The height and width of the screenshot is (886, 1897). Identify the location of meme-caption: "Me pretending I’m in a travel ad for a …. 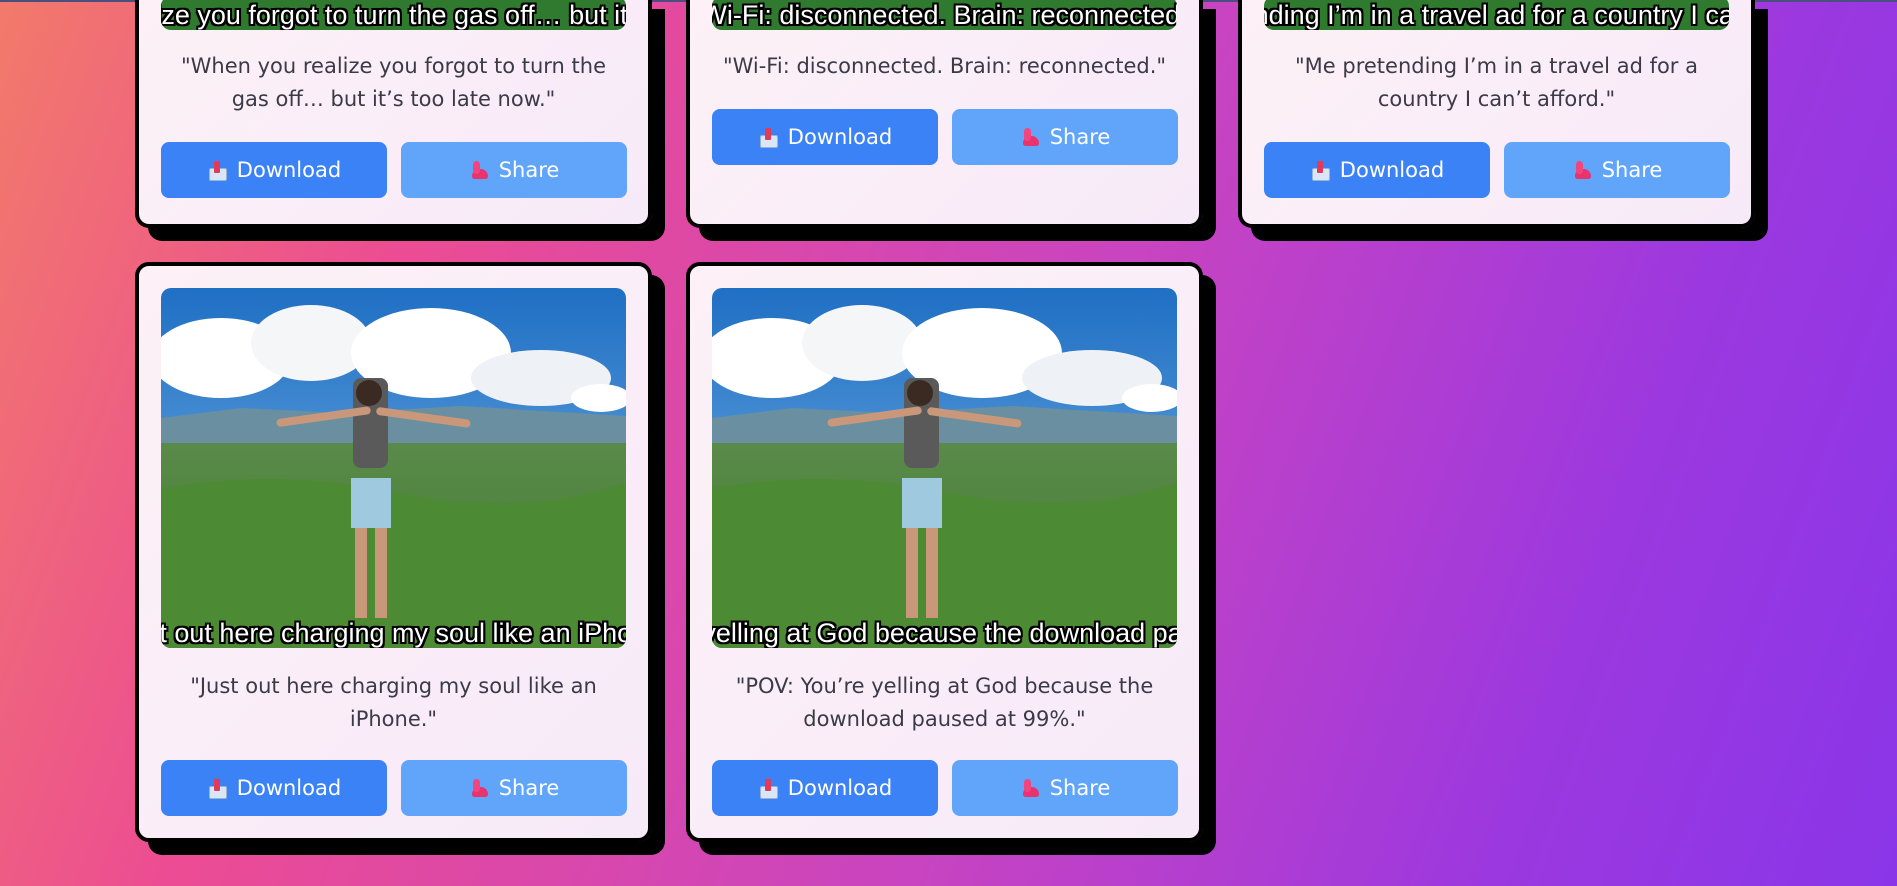
(1496, 82).